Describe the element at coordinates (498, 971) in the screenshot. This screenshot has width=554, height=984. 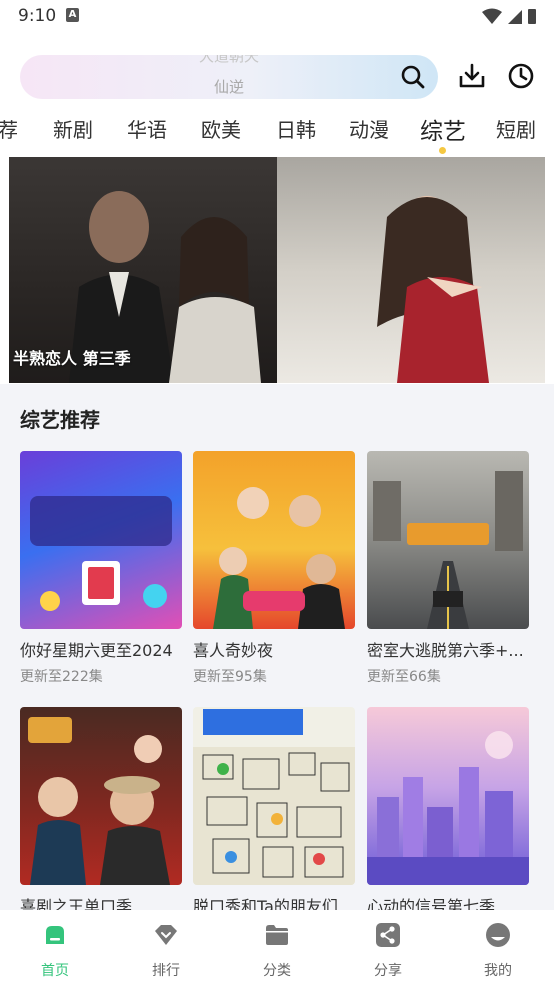
I see `nav-label: 我的` at that location.